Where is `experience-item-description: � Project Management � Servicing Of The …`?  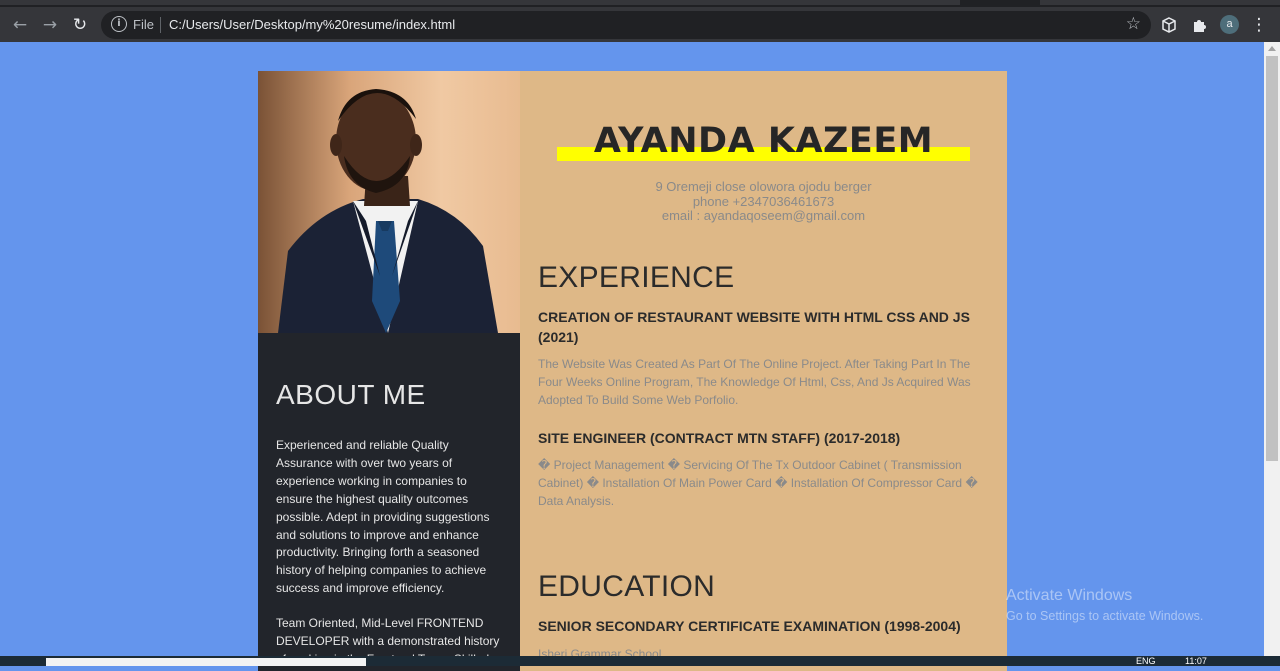 experience-item-description: � Project Management � Servicing Of The … is located at coordinates (758, 483).